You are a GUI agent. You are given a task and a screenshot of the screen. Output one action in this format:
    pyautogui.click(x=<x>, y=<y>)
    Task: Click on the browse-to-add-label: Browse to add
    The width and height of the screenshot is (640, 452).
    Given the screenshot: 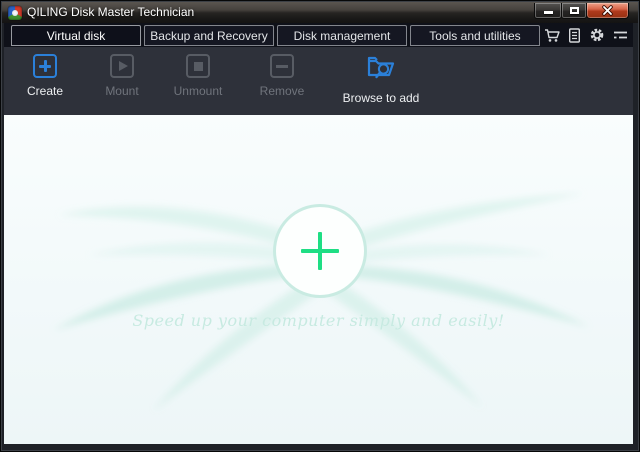 What is the action you would take?
    pyautogui.click(x=381, y=98)
    